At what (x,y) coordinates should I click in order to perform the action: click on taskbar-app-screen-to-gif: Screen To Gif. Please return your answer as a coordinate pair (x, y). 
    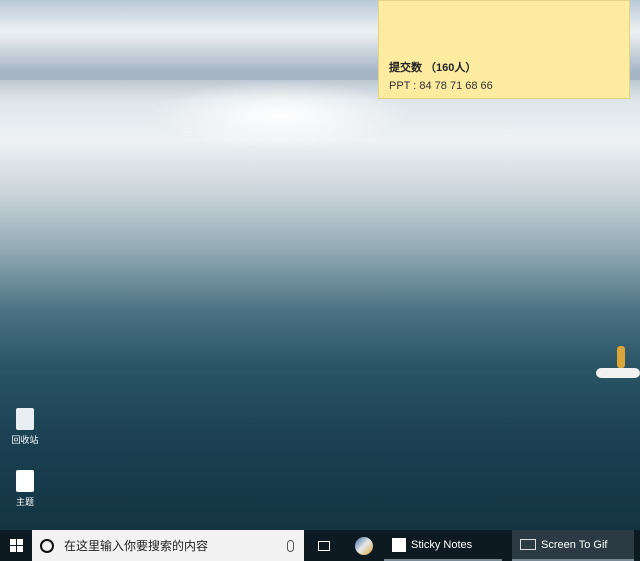
    Looking at the image, I should click on (573, 545).